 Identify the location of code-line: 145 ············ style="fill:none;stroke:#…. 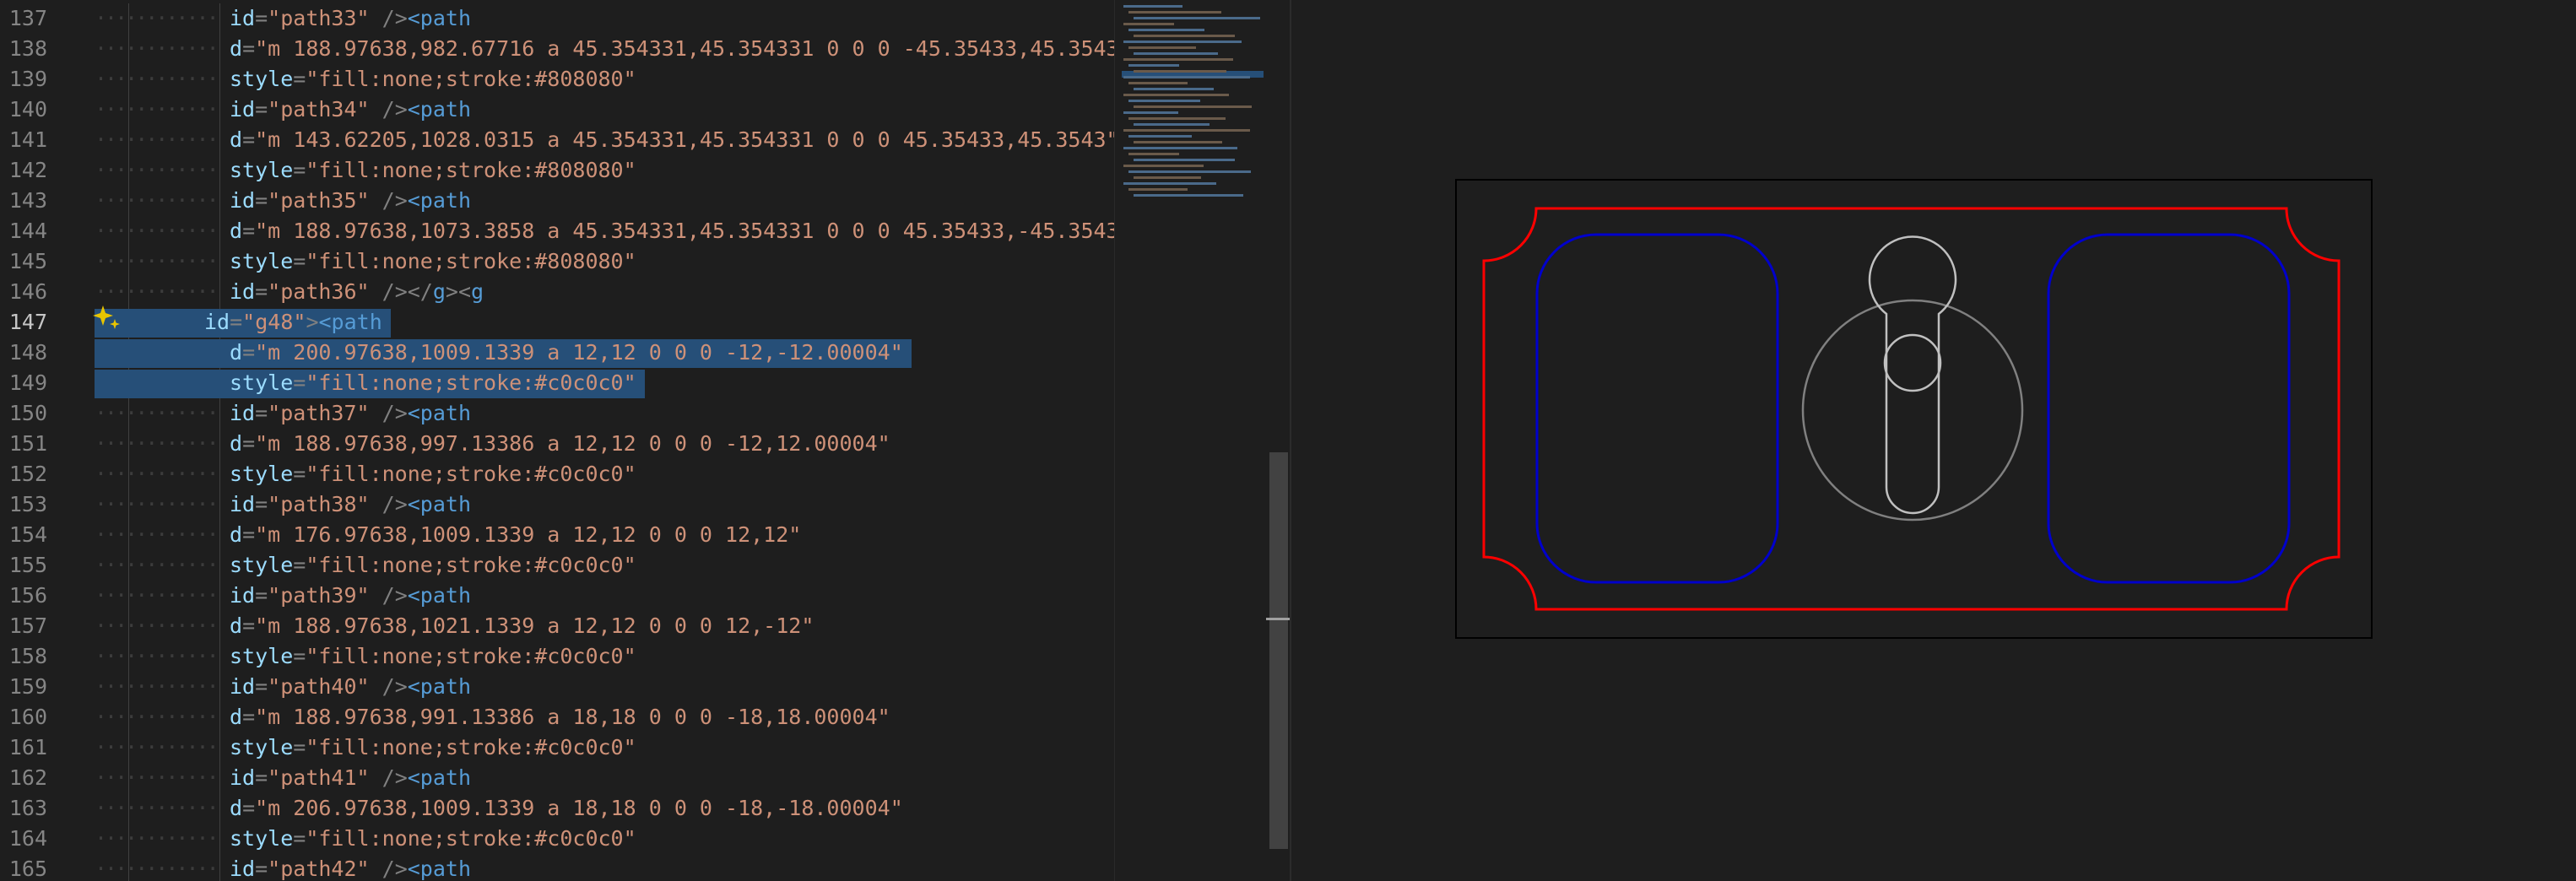
(557, 262).